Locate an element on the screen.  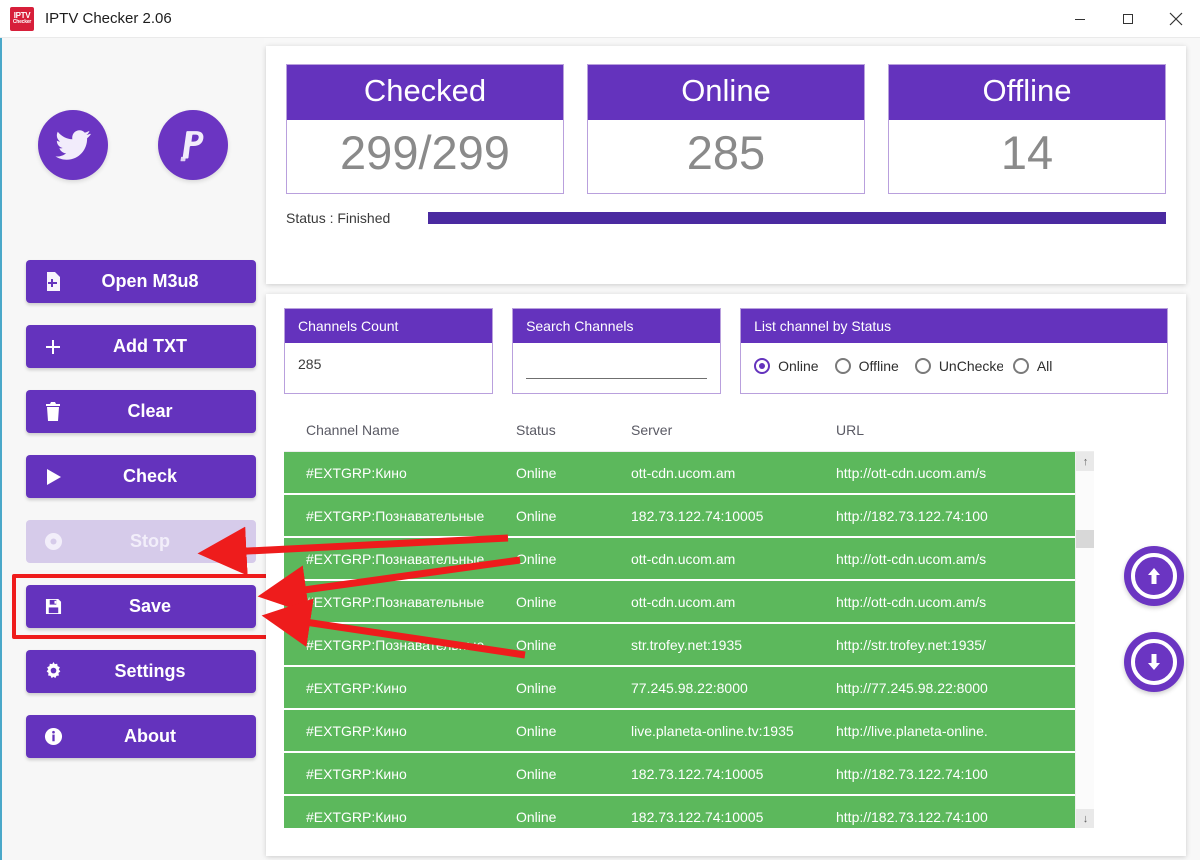
cell-server: 182.73.122.74:10005 is located at coordinates (697, 773).